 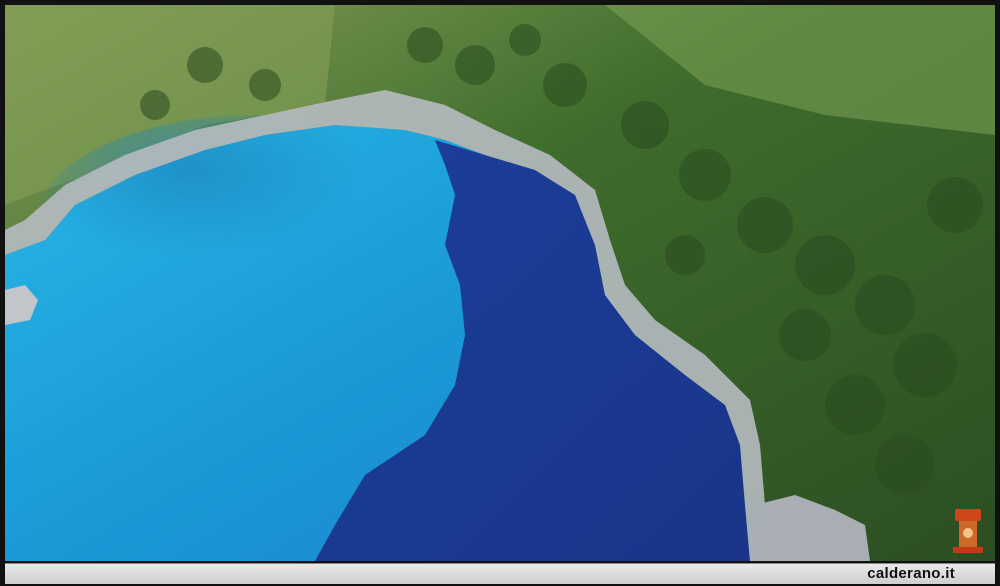 I want to click on caption-bar: calderano.it, so click(x=500, y=573).